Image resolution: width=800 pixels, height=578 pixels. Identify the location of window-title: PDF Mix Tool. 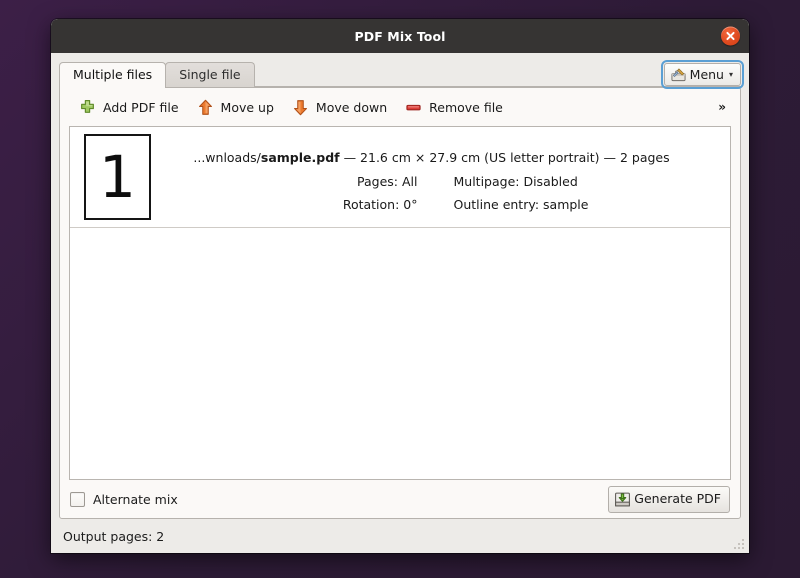
(400, 36).